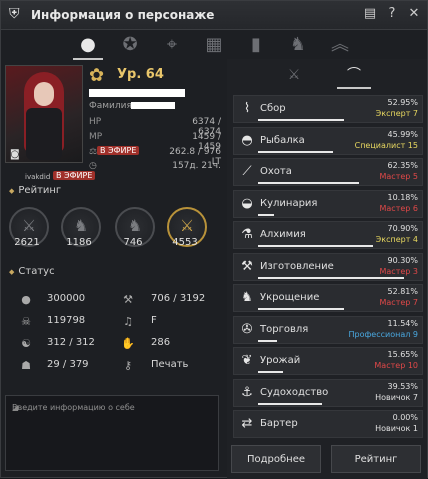  I want to click on telescope-icon: ⌖, so click(172, 44).